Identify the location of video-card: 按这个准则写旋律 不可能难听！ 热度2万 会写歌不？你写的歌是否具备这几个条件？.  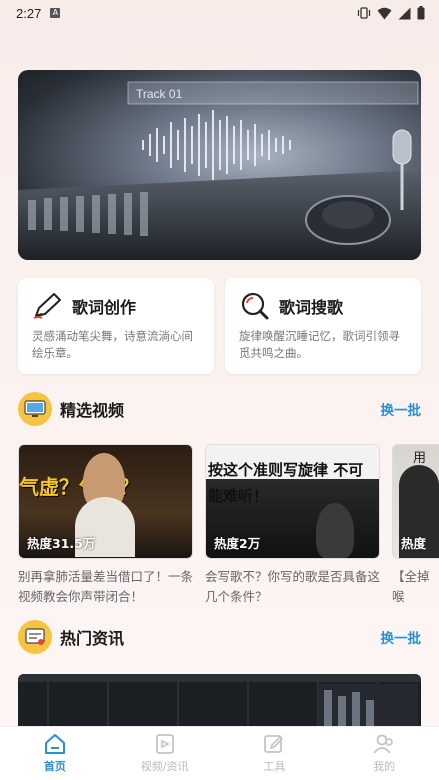
(292, 525).